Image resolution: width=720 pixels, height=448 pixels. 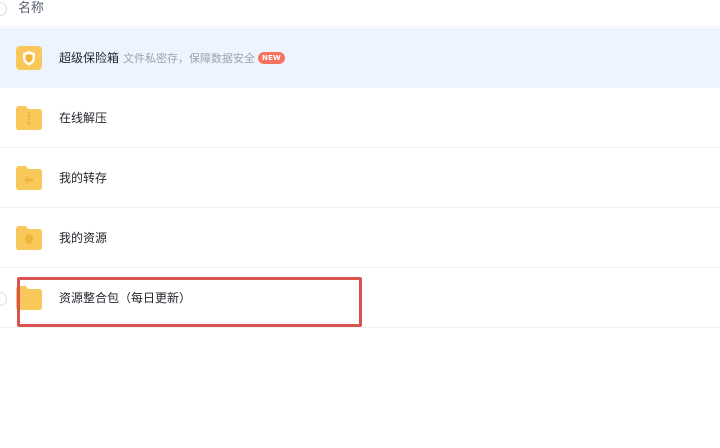 I want to click on highlight-annotation-box, so click(x=189, y=302).